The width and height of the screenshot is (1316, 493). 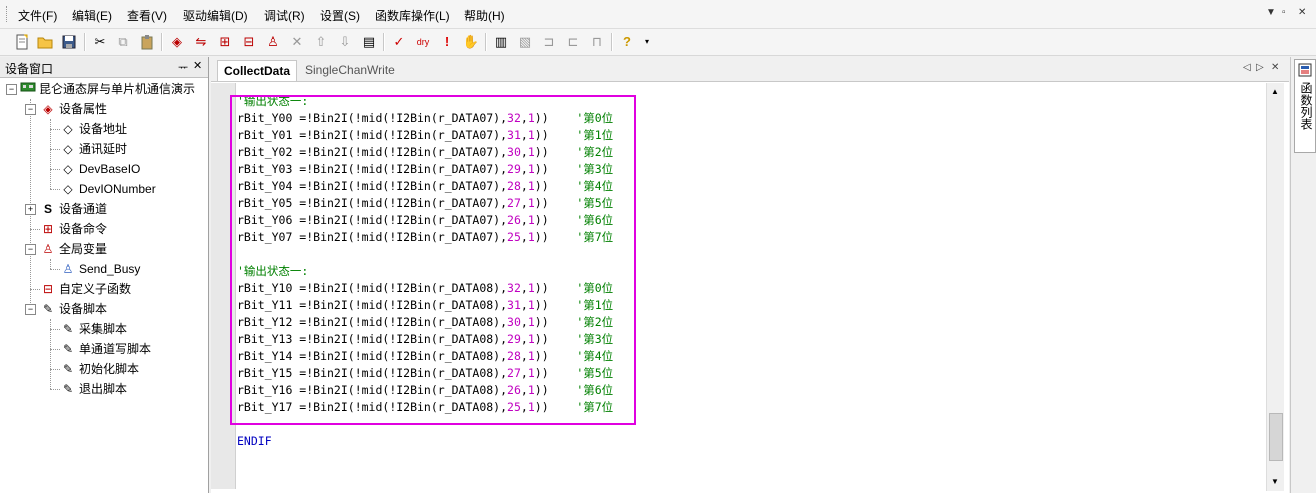 I want to click on channel-icon: ⇋, so click(x=201, y=42).